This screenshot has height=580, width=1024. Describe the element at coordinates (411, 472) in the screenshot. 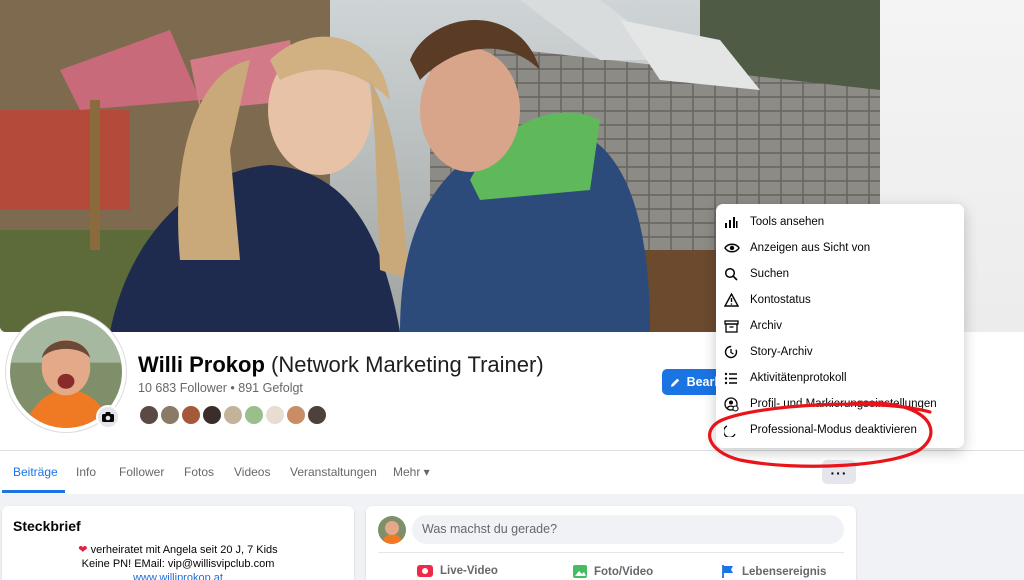

I see `tab-more: Mehr ▾` at that location.